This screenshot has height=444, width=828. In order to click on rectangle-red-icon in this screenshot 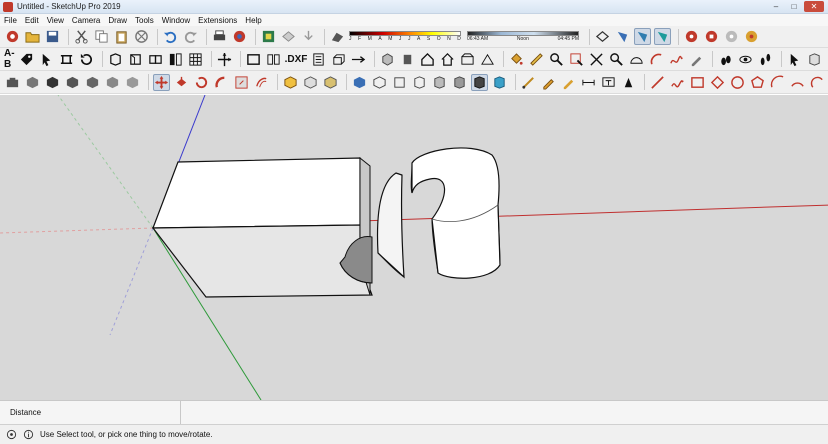, I will do `click(697, 82)`.